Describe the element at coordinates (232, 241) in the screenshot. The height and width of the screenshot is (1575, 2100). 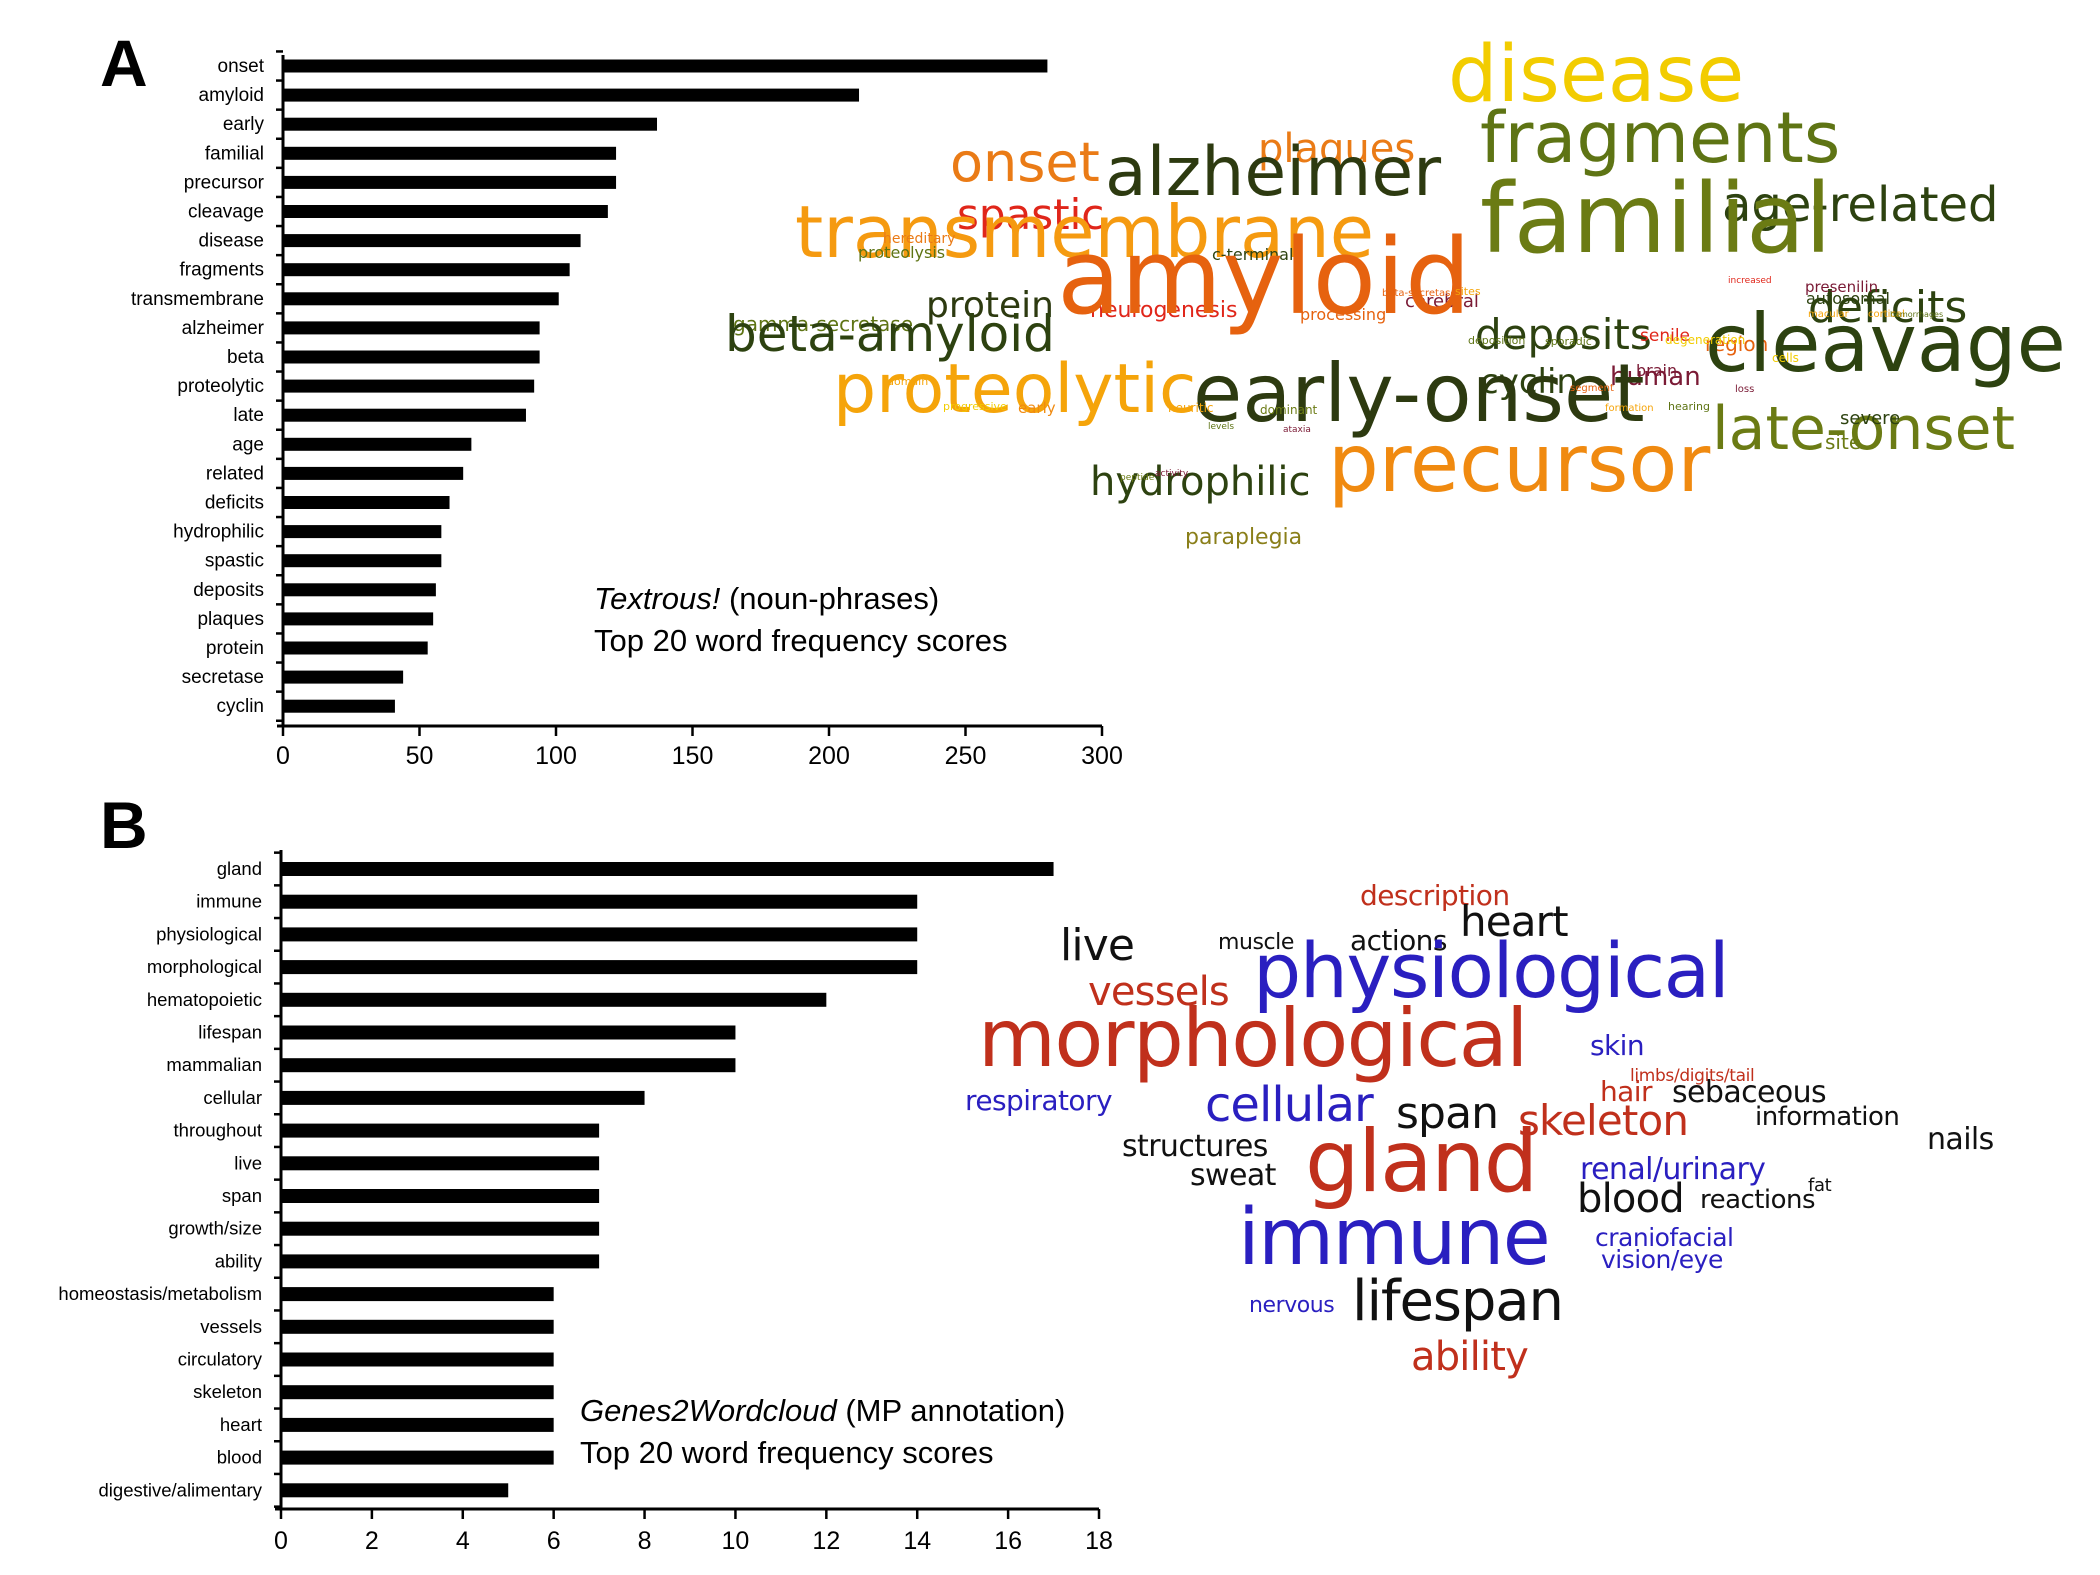
I see `panel-a-category-label: disease` at that location.